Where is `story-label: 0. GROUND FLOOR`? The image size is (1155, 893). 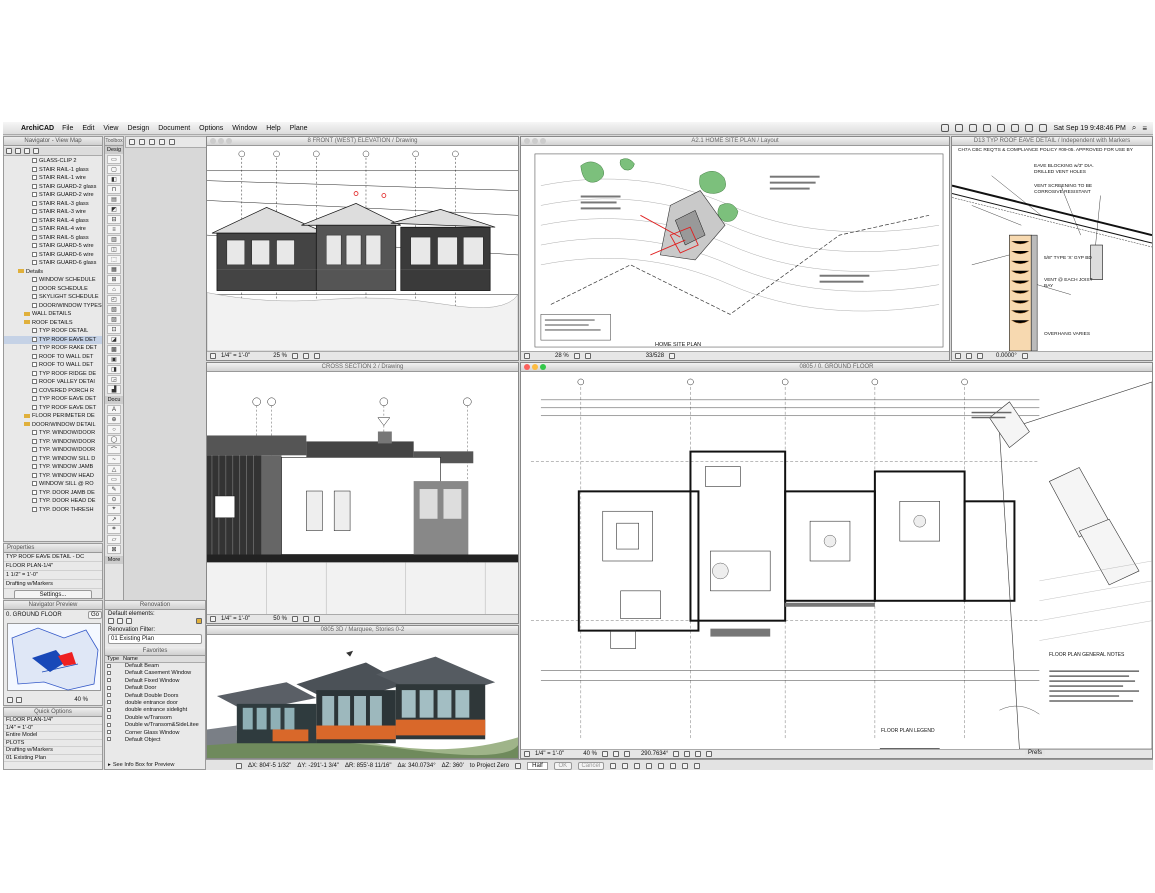
story-label: 0. GROUND FLOOR is located at coordinates (45, 615).